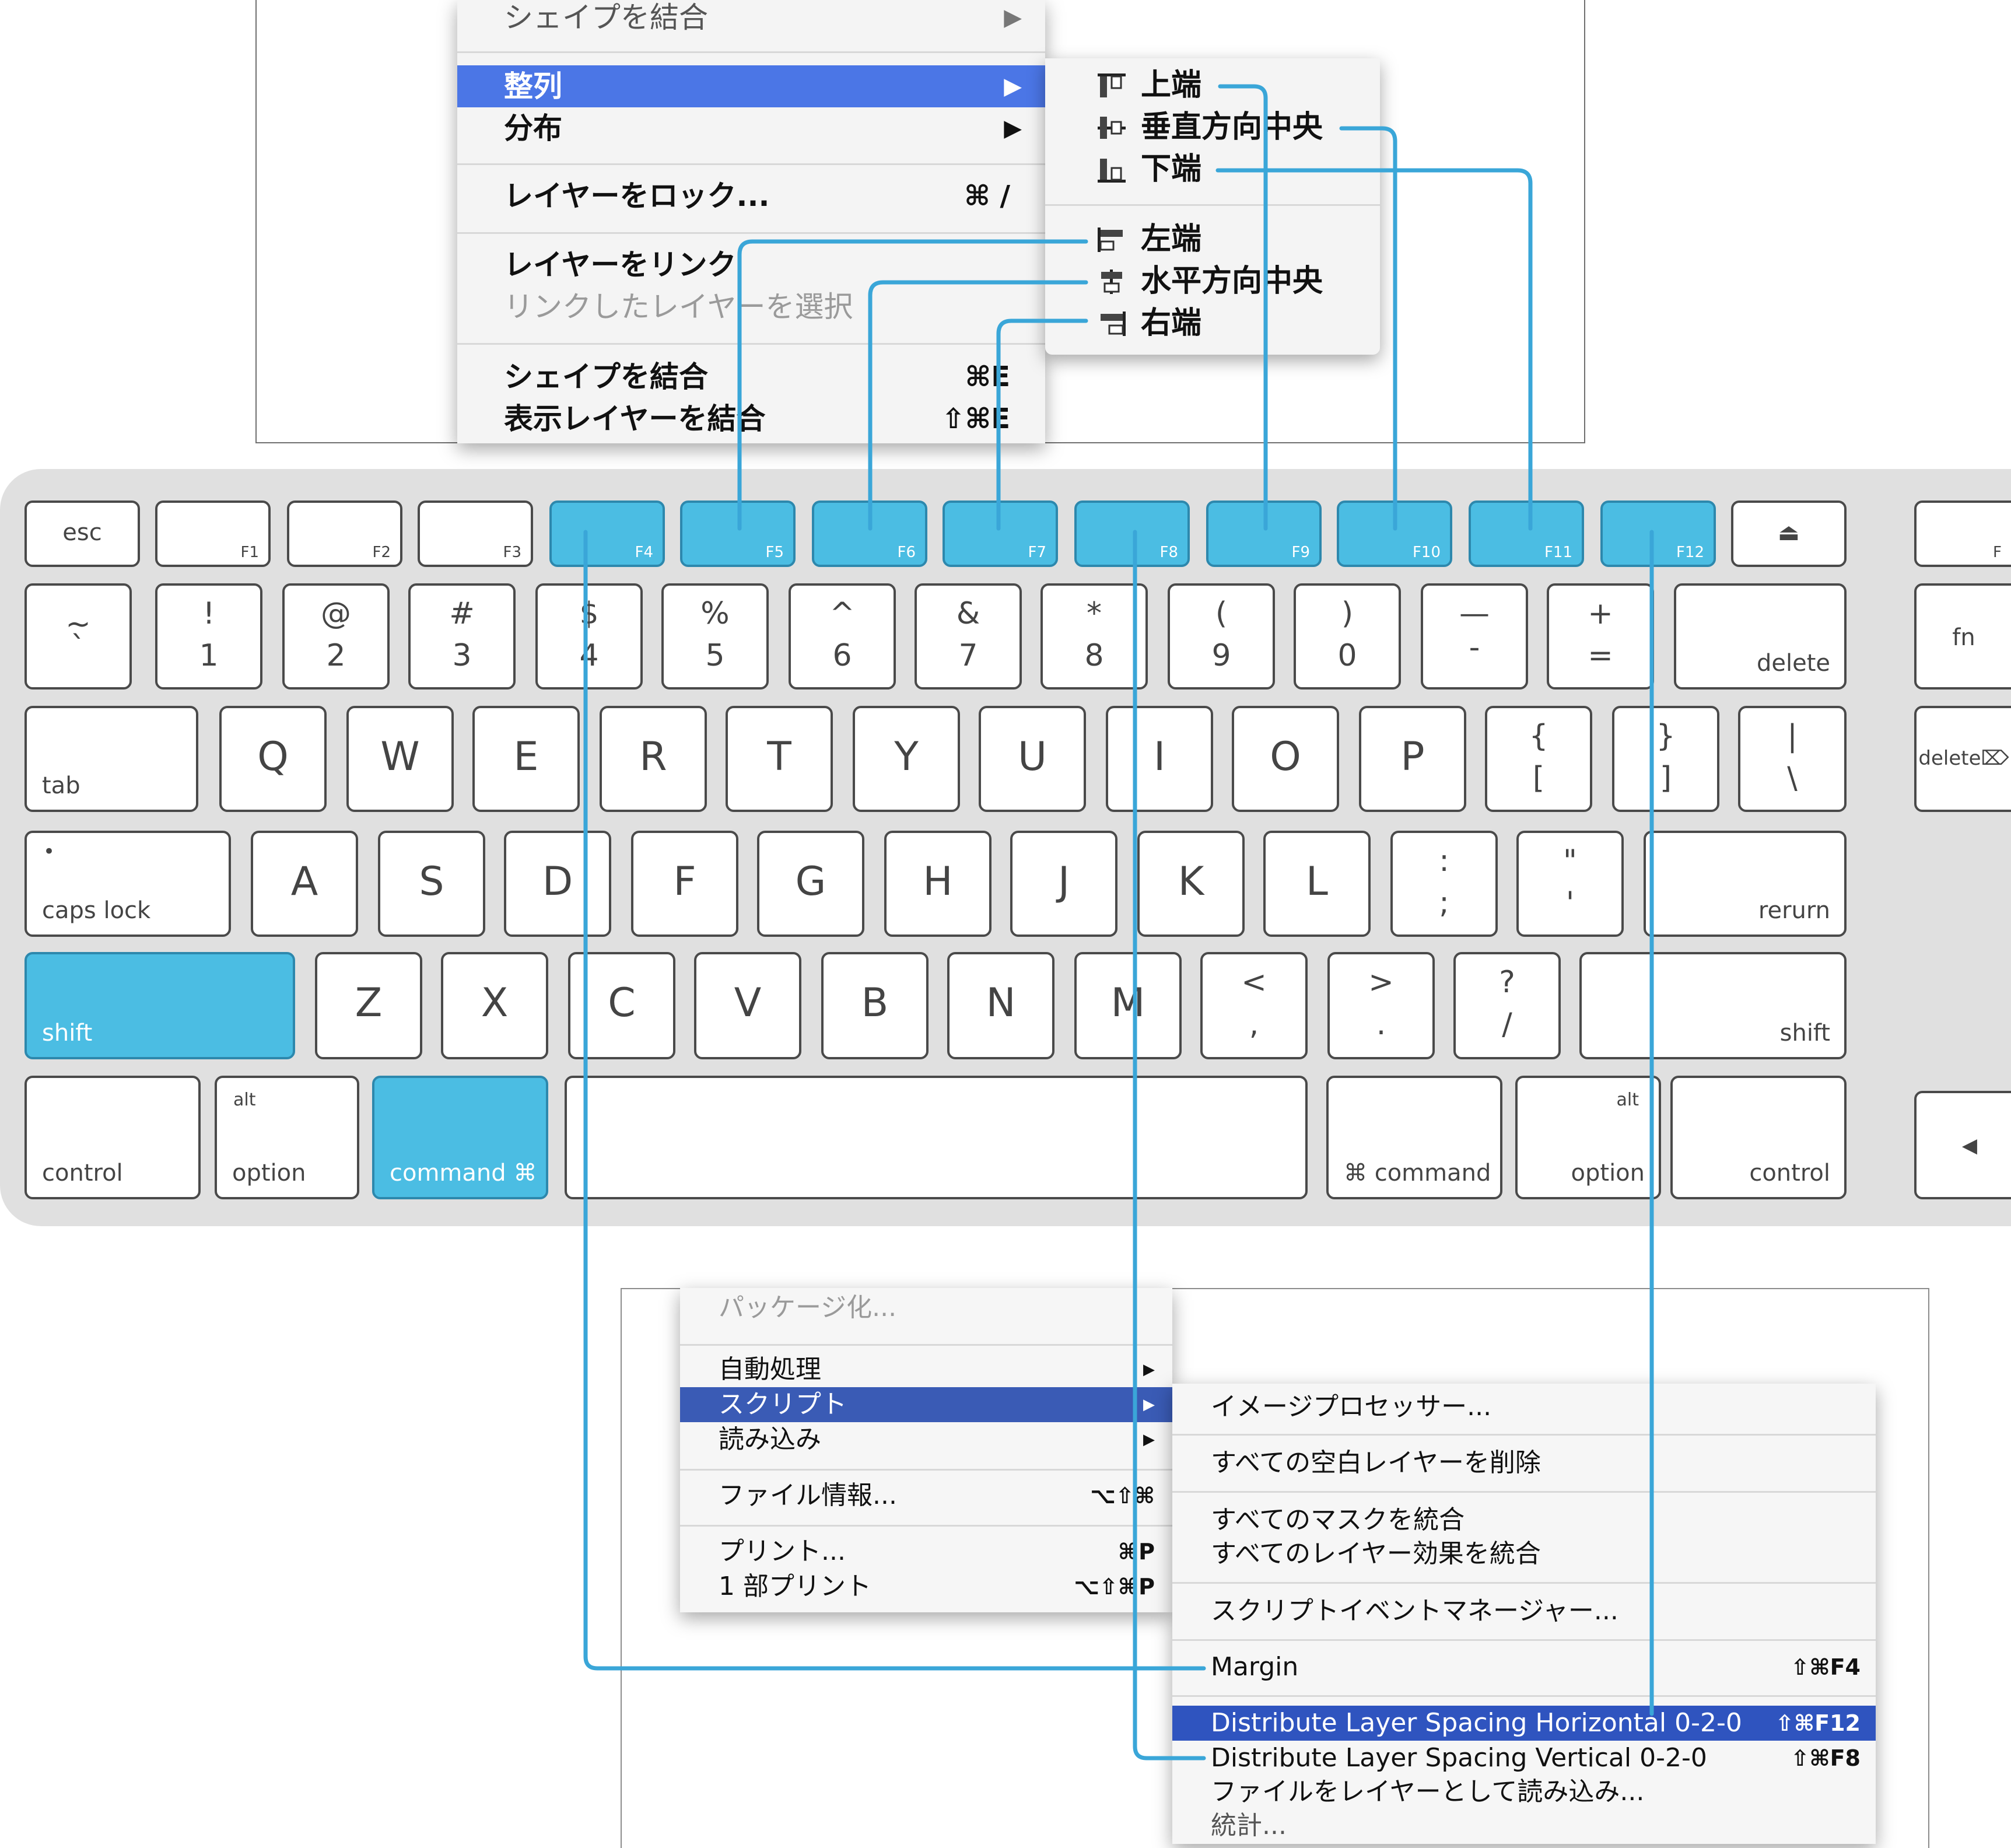  What do you see at coordinates (1570, 884) in the screenshot?
I see `key-quote: " '` at bounding box center [1570, 884].